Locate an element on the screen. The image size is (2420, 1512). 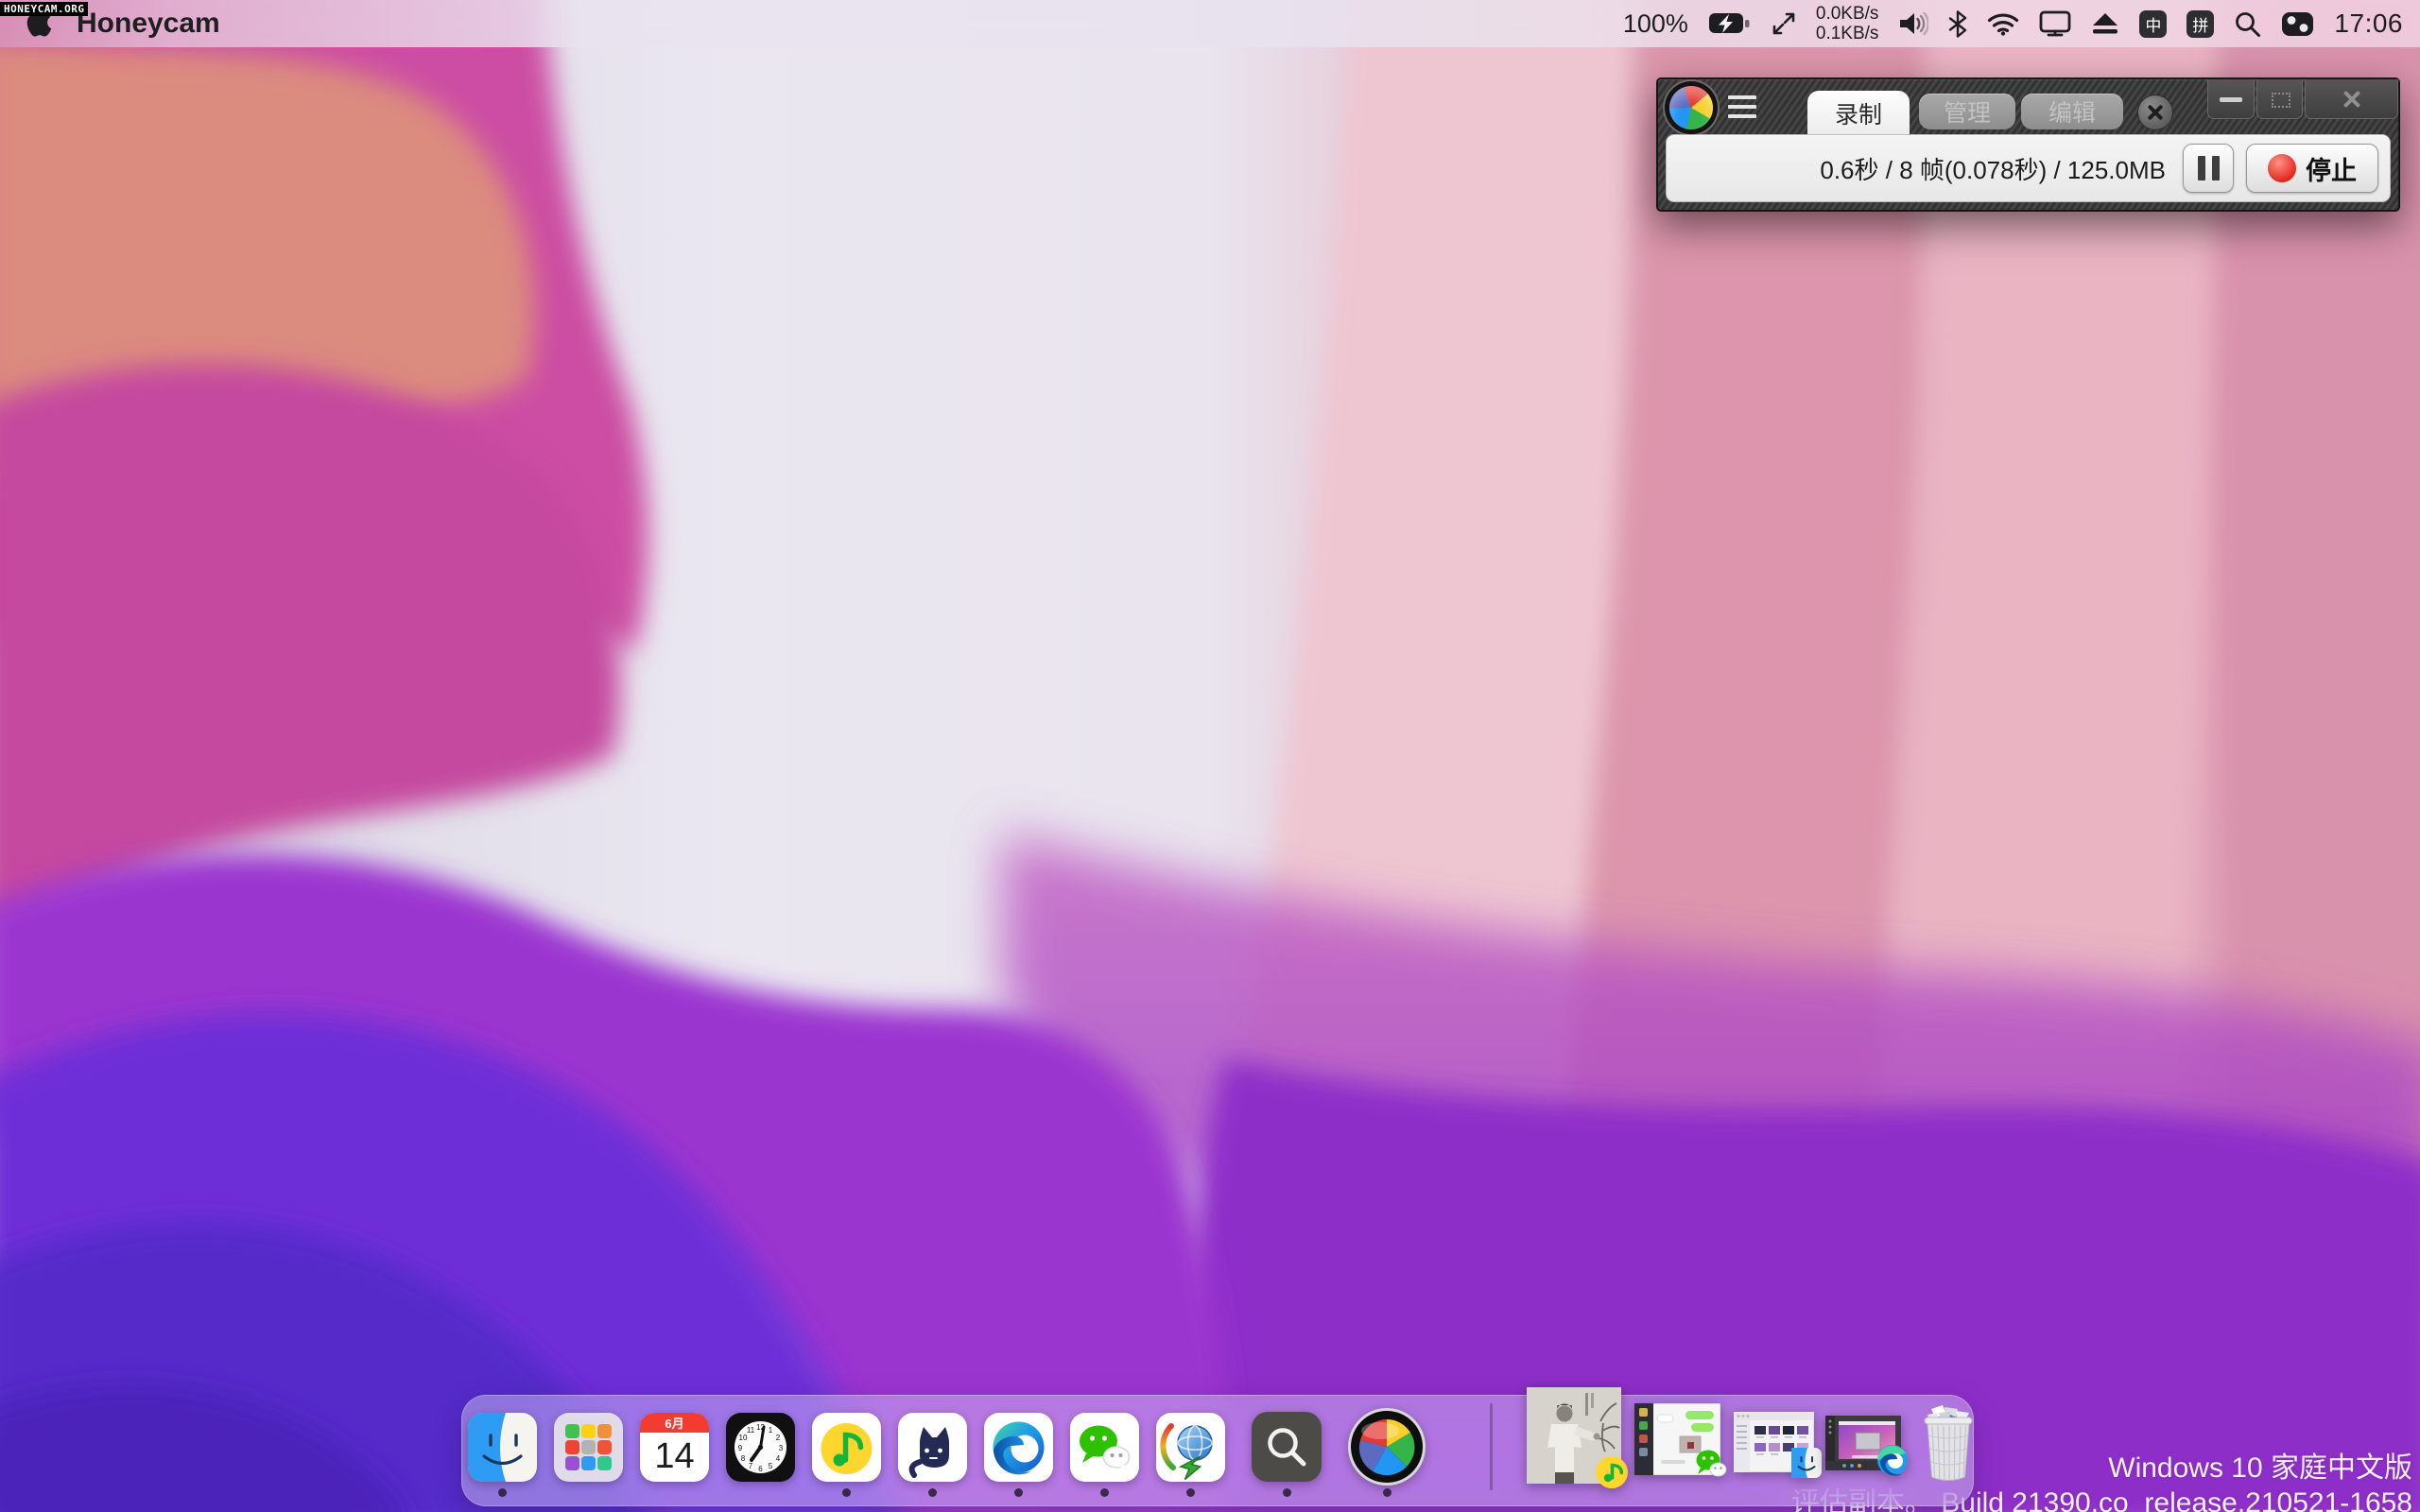
dock-microsoft-edge is located at coordinates (1019, 1447).